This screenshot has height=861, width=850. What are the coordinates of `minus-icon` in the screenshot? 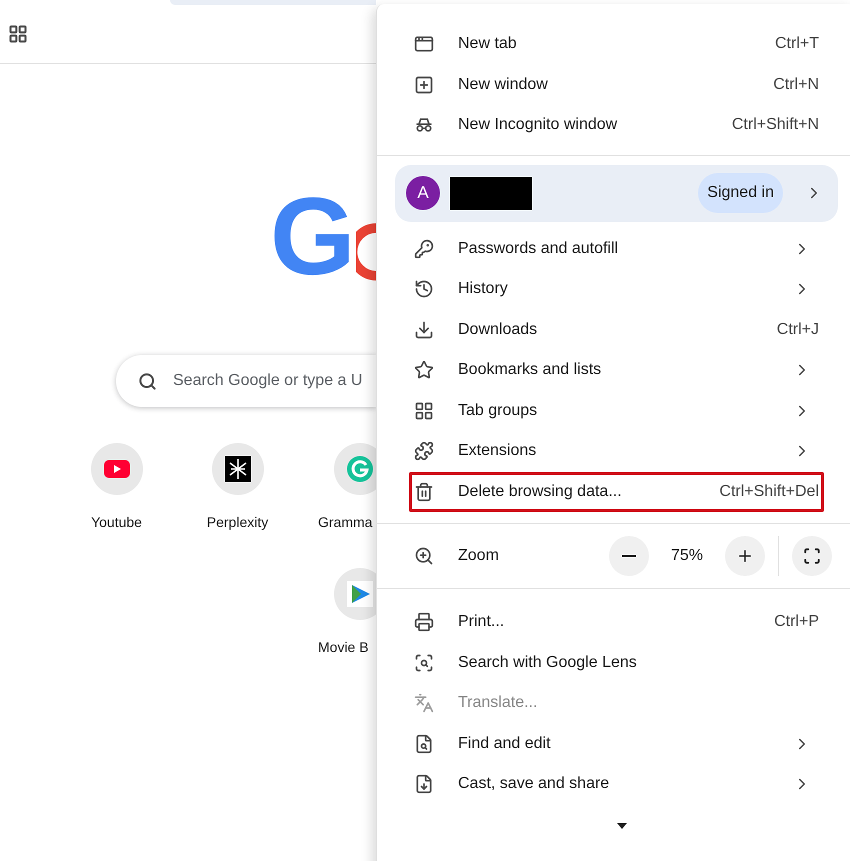 It's located at (629, 556).